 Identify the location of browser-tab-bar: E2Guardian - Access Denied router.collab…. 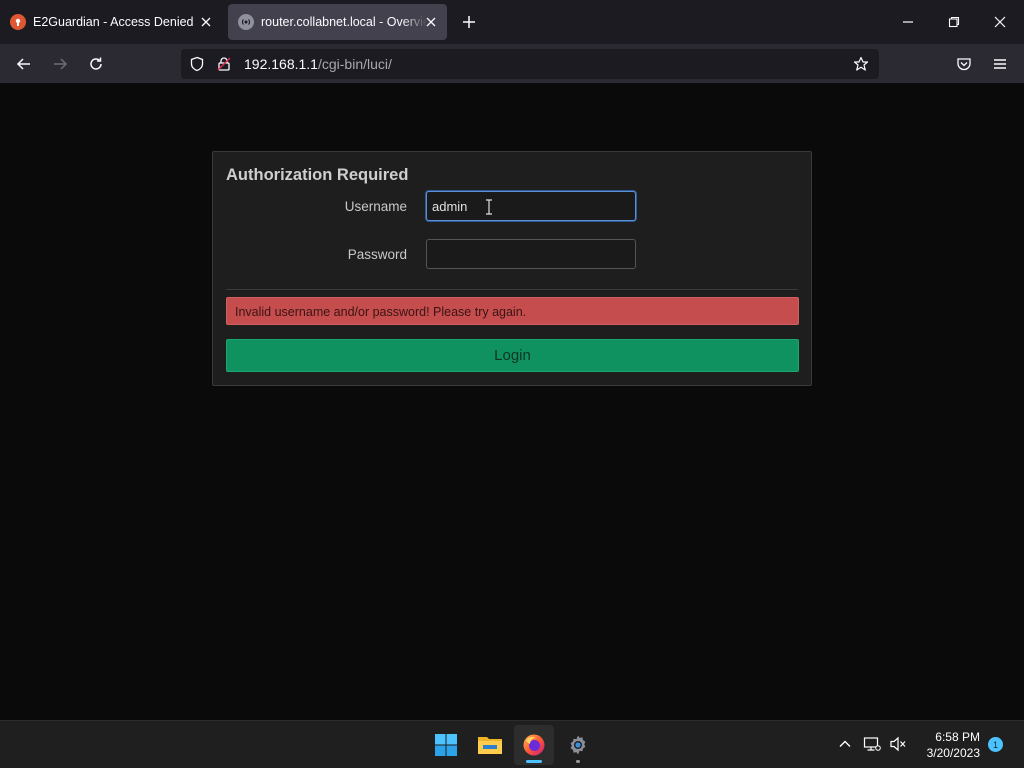
(512, 22).